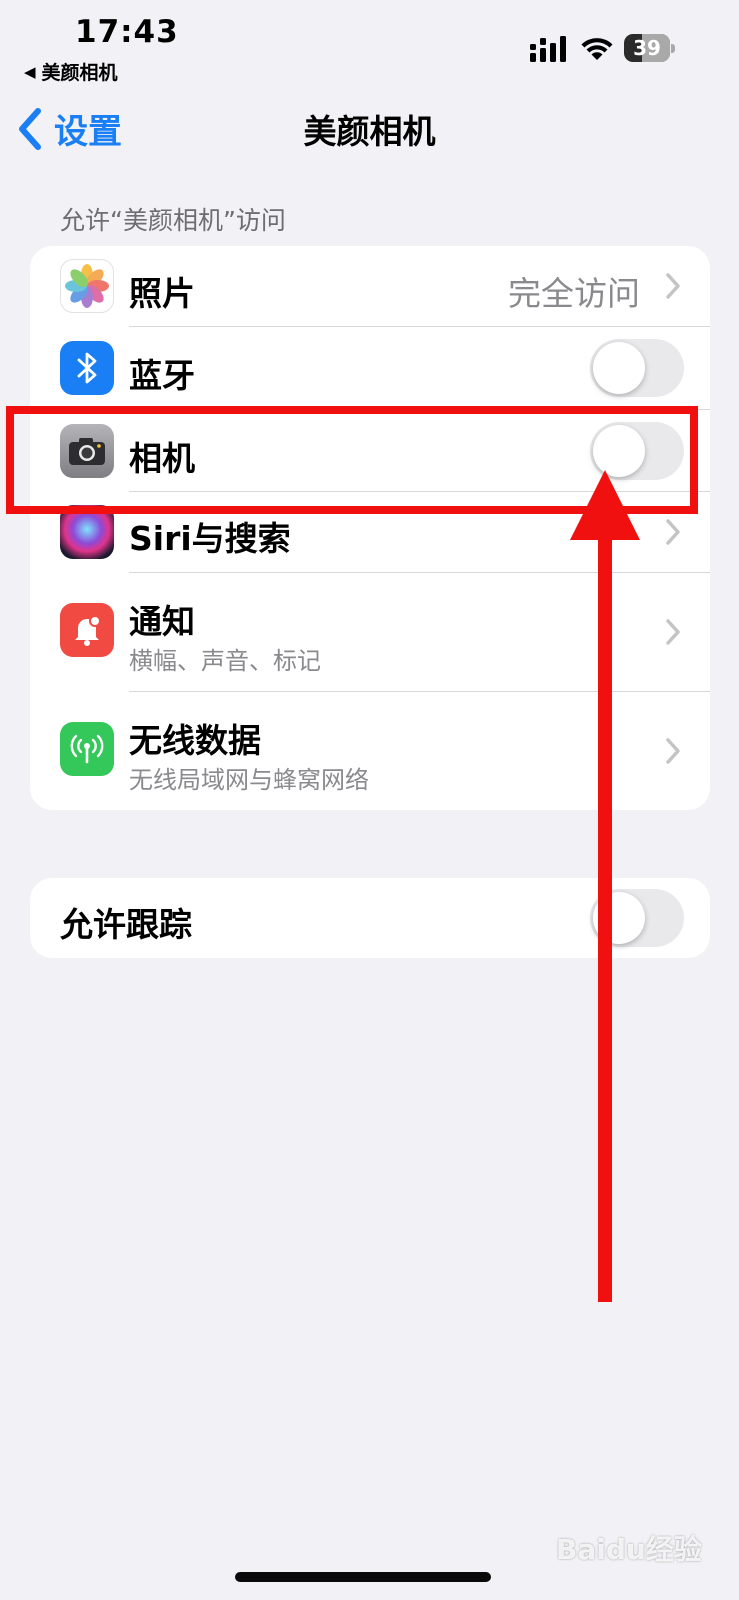 The image size is (739, 1600). What do you see at coordinates (370, 286) in the screenshot?
I see `row-photos: 照片 完全访问` at bounding box center [370, 286].